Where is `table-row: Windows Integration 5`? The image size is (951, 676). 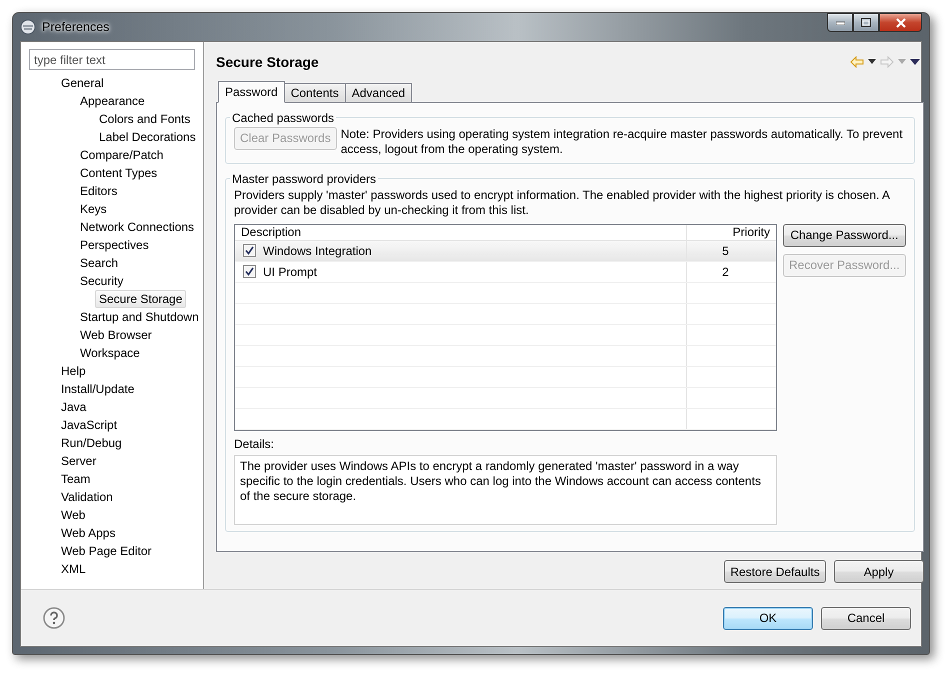 table-row: Windows Integration 5 is located at coordinates (505, 251).